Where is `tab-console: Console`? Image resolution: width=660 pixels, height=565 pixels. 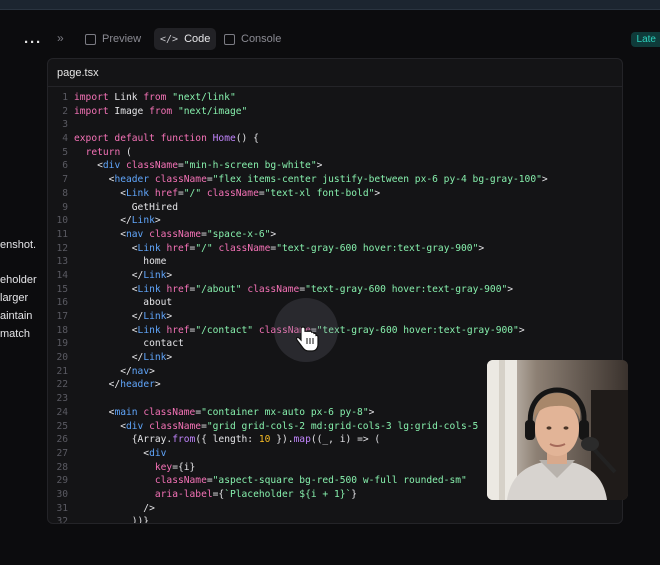 tab-console: Console is located at coordinates (252, 39).